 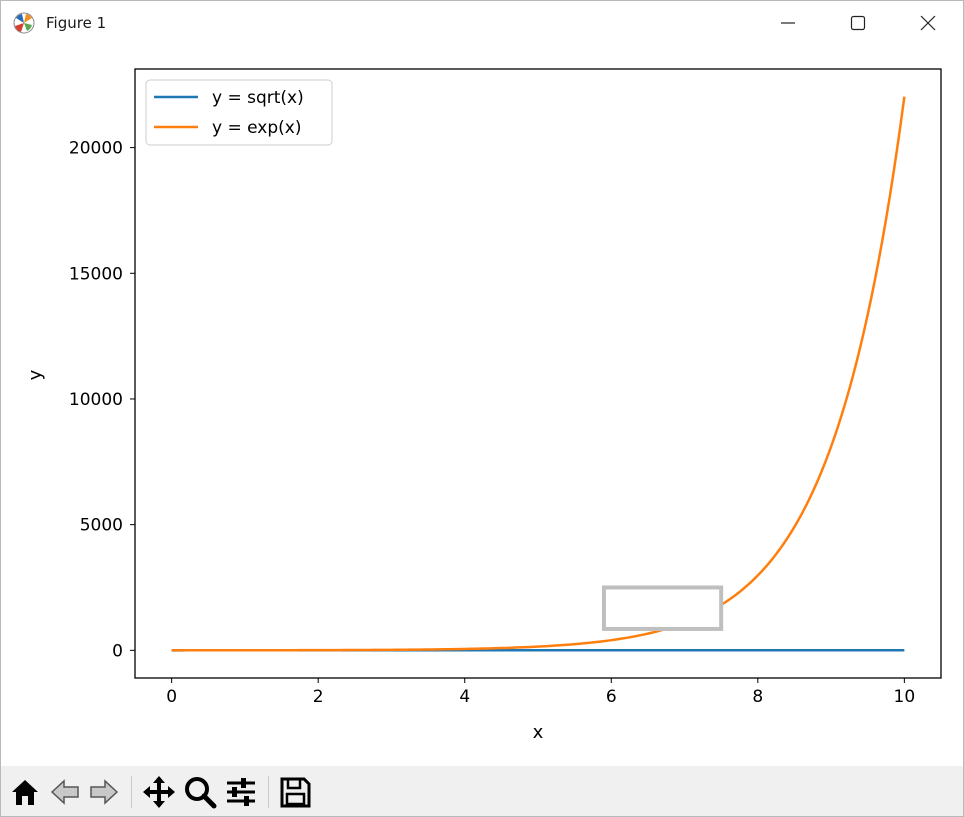 I want to click on move-icon, so click(x=159, y=792).